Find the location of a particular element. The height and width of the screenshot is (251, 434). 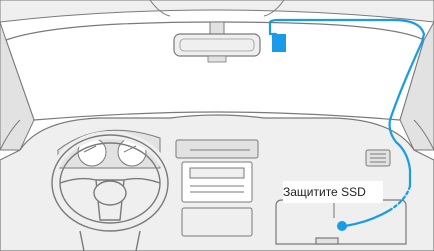

car-roof is located at coordinates (217, 11).